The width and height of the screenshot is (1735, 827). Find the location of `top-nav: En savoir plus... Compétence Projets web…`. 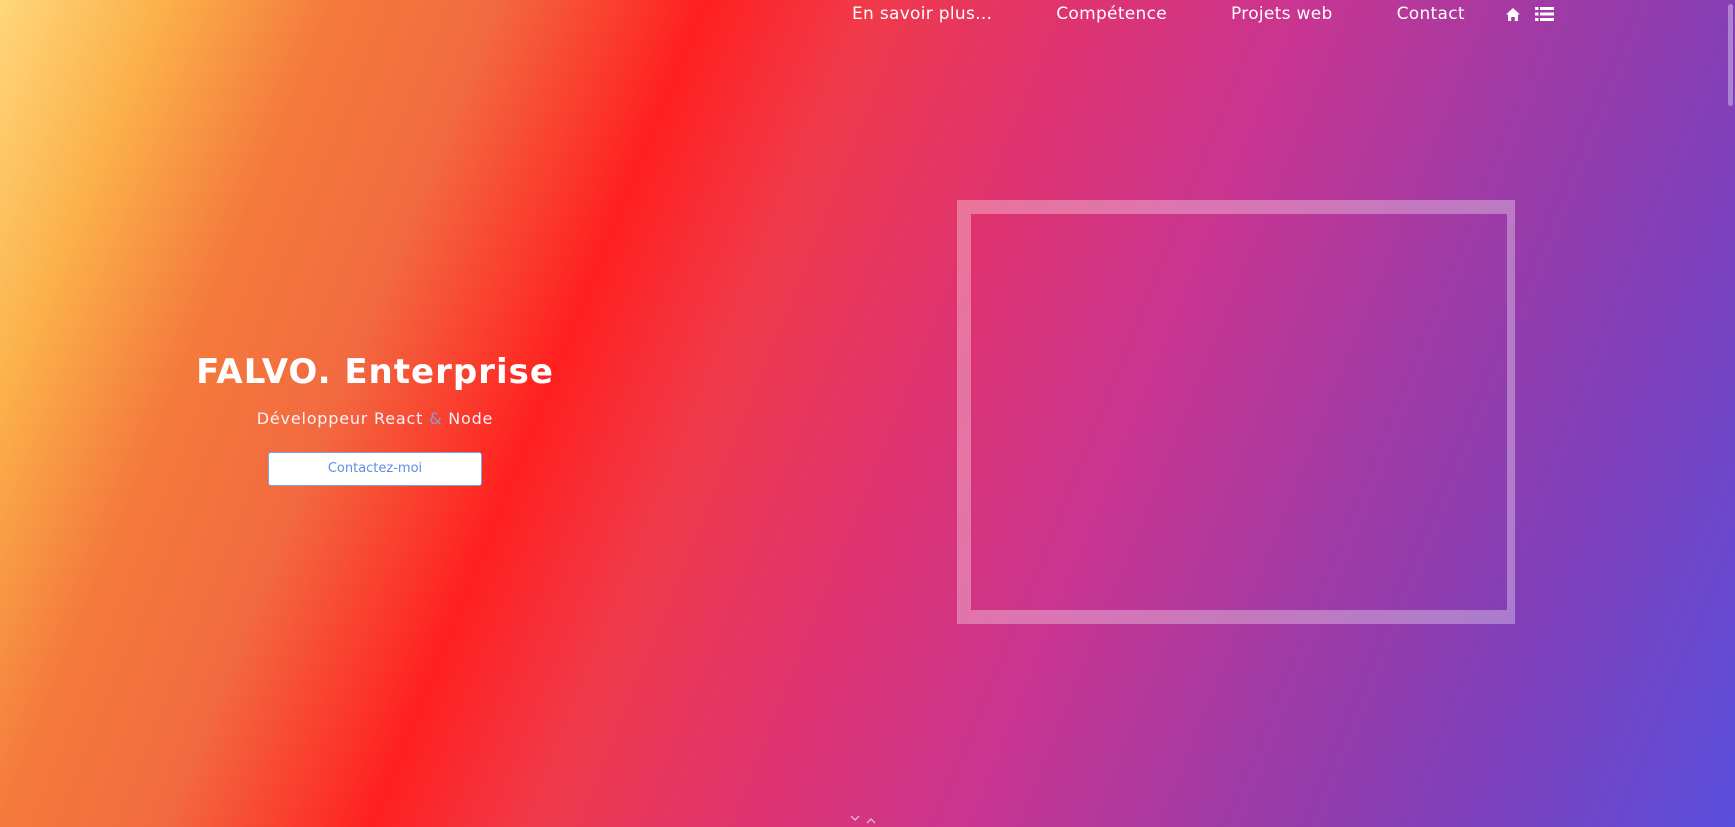

top-nav: En savoir plus... Compétence Projets web… is located at coordinates (1203, 14).